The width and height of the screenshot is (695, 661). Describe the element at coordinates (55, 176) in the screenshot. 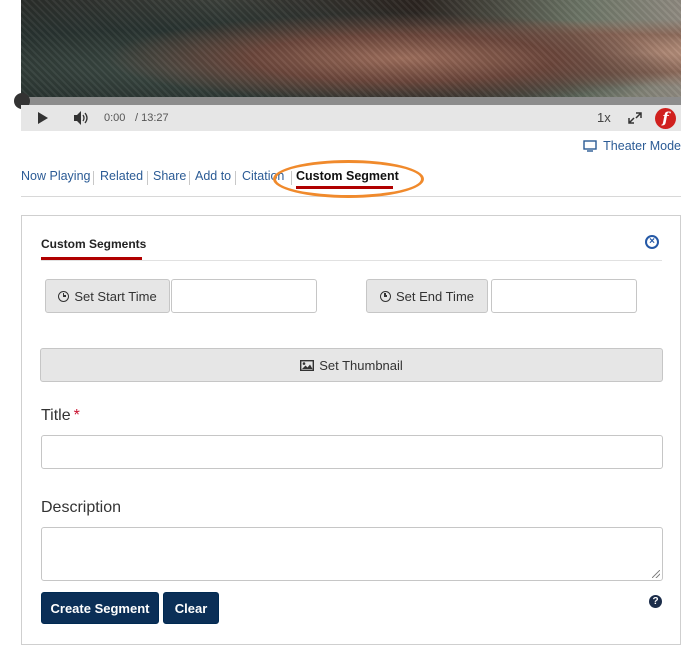

I see `tab-now-playing: Now Playing` at that location.